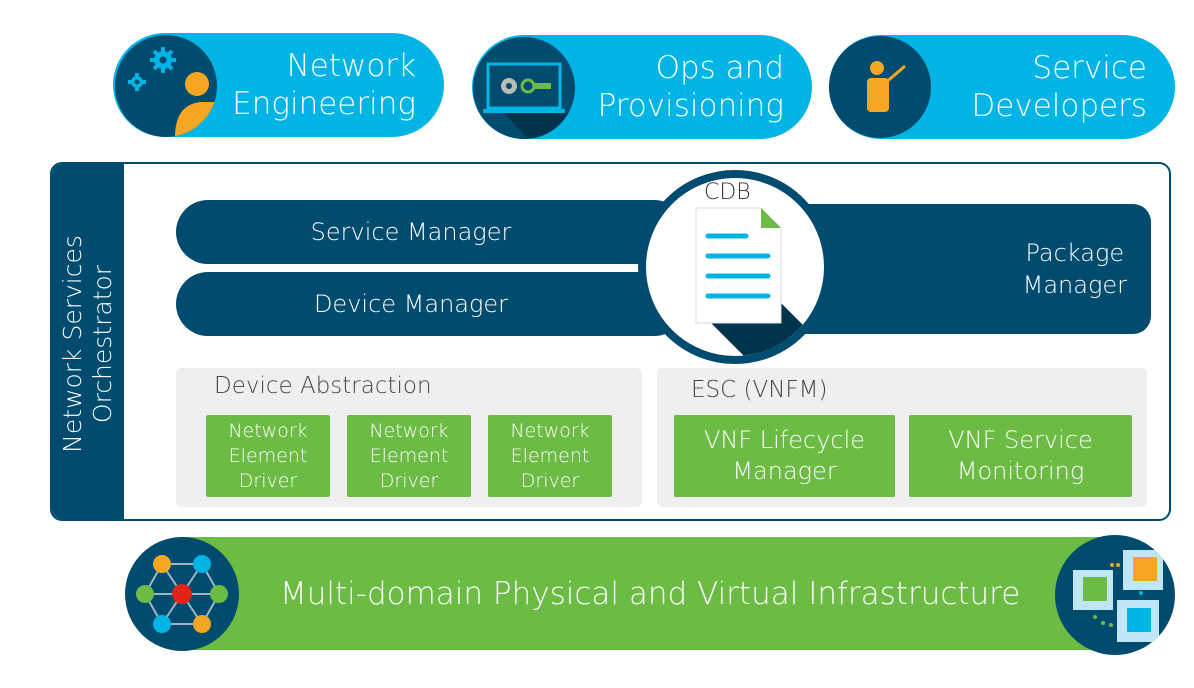  Describe the element at coordinates (1020, 456) in the screenshot. I see `vnf-service-monitoring: VNF Service Monitoring` at that location.